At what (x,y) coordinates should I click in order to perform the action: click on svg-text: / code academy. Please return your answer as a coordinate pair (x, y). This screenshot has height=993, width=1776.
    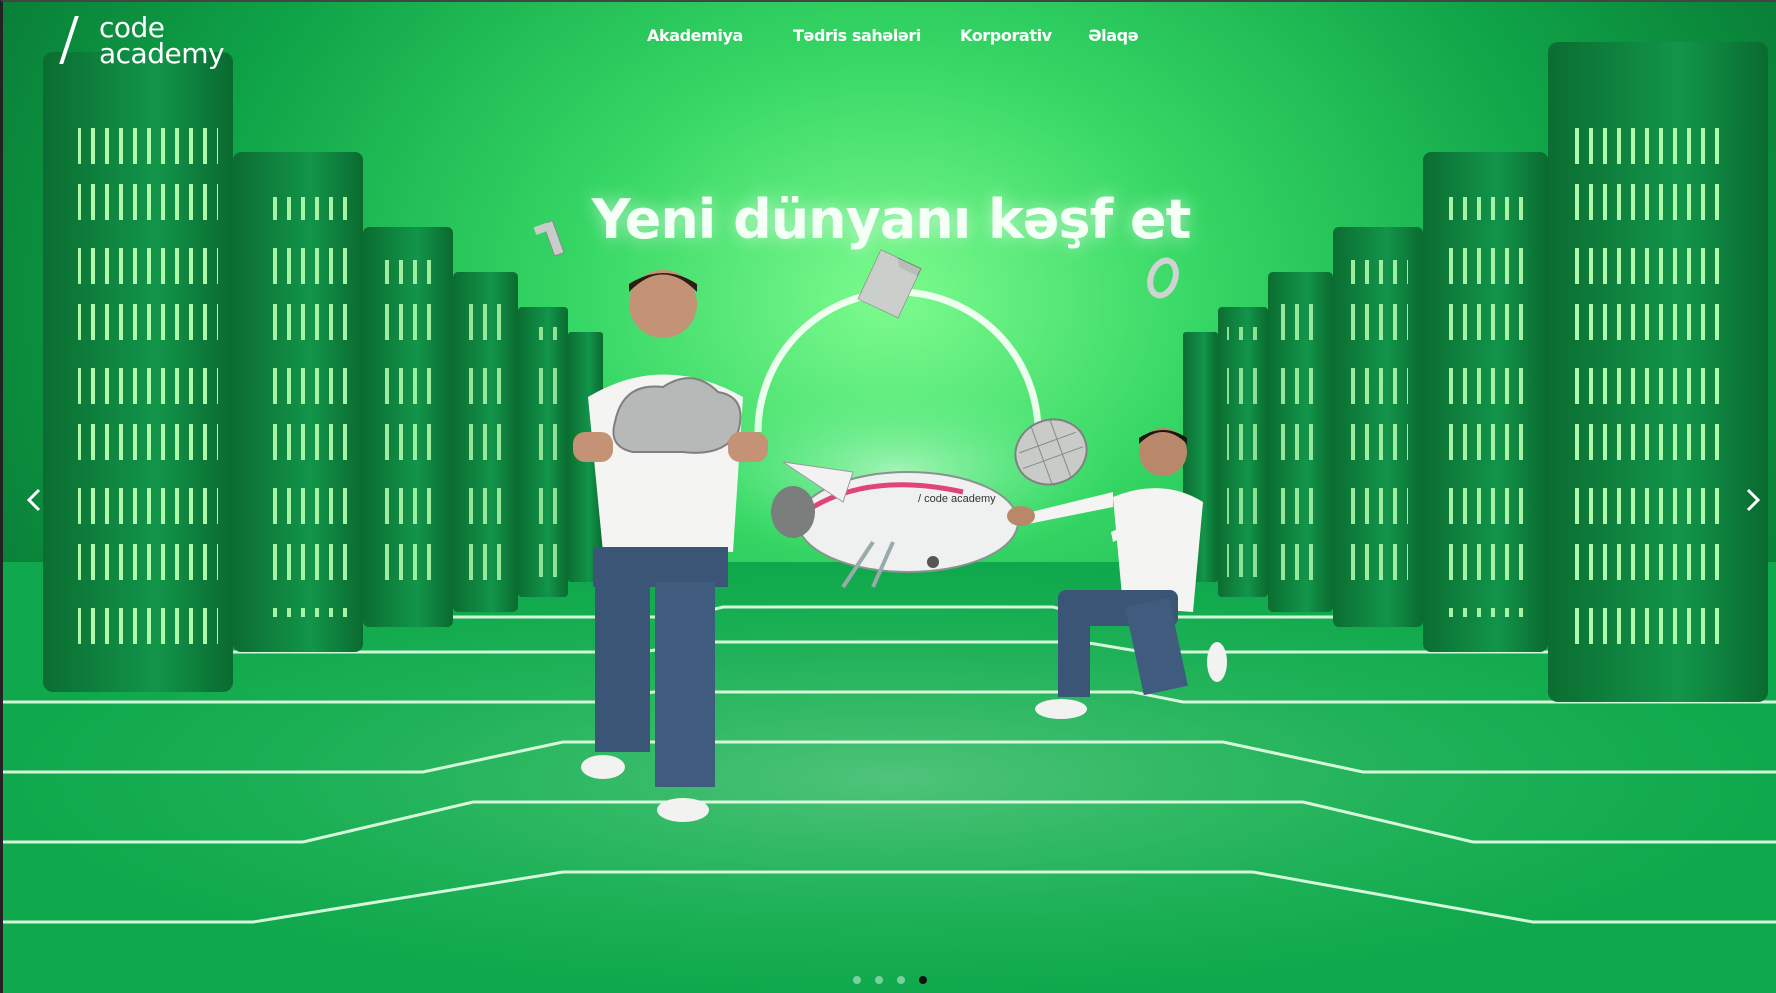
    Looking at the image, I should click on (957, 499).